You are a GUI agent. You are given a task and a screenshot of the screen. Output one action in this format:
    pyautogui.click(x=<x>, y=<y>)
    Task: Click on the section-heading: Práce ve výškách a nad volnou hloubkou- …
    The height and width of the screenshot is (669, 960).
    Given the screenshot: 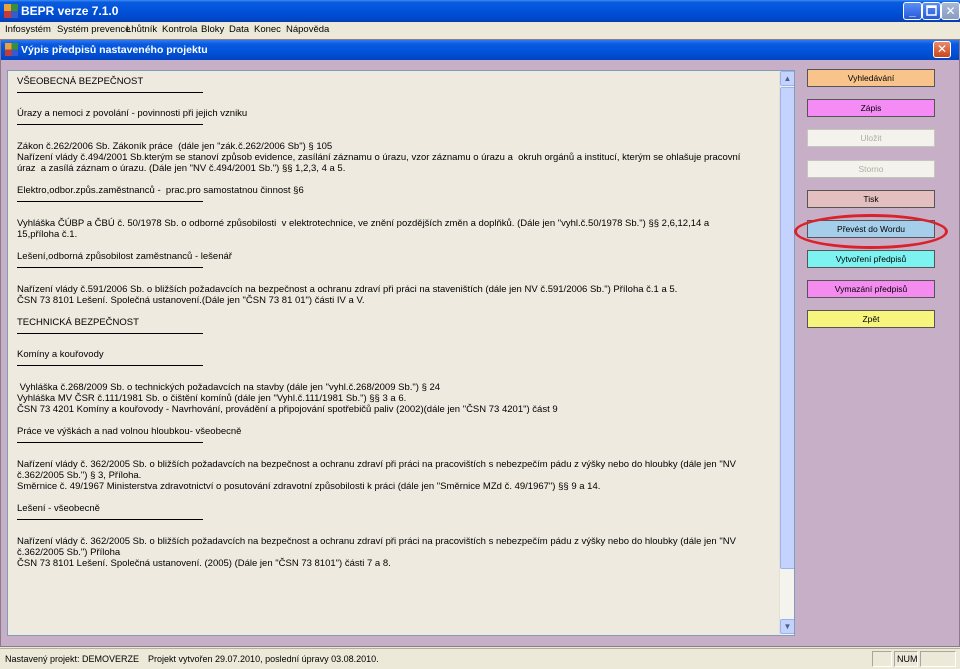 What is the action you would take?
    pyautogui.click(x=129, y=434)
    